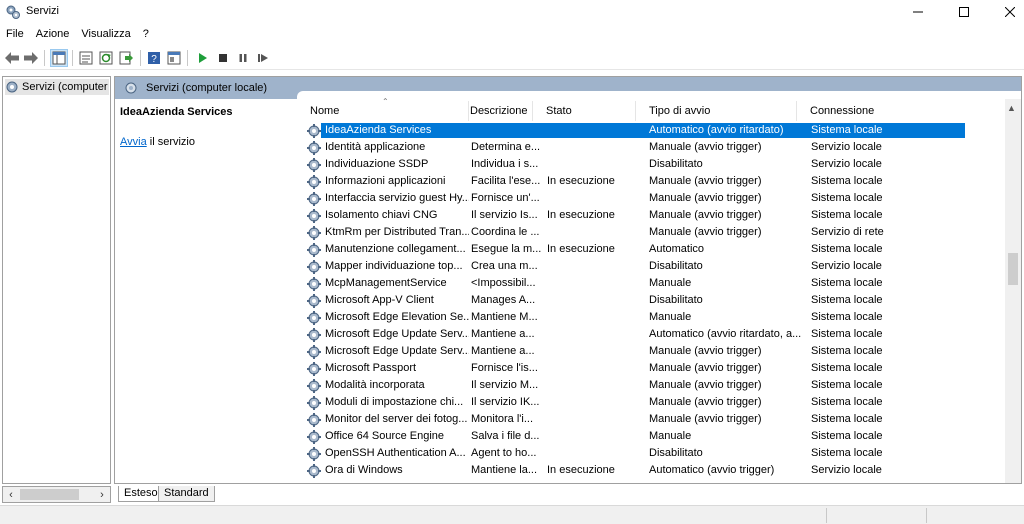  I want to click on tab-standard: Standard, so click(186, 494).